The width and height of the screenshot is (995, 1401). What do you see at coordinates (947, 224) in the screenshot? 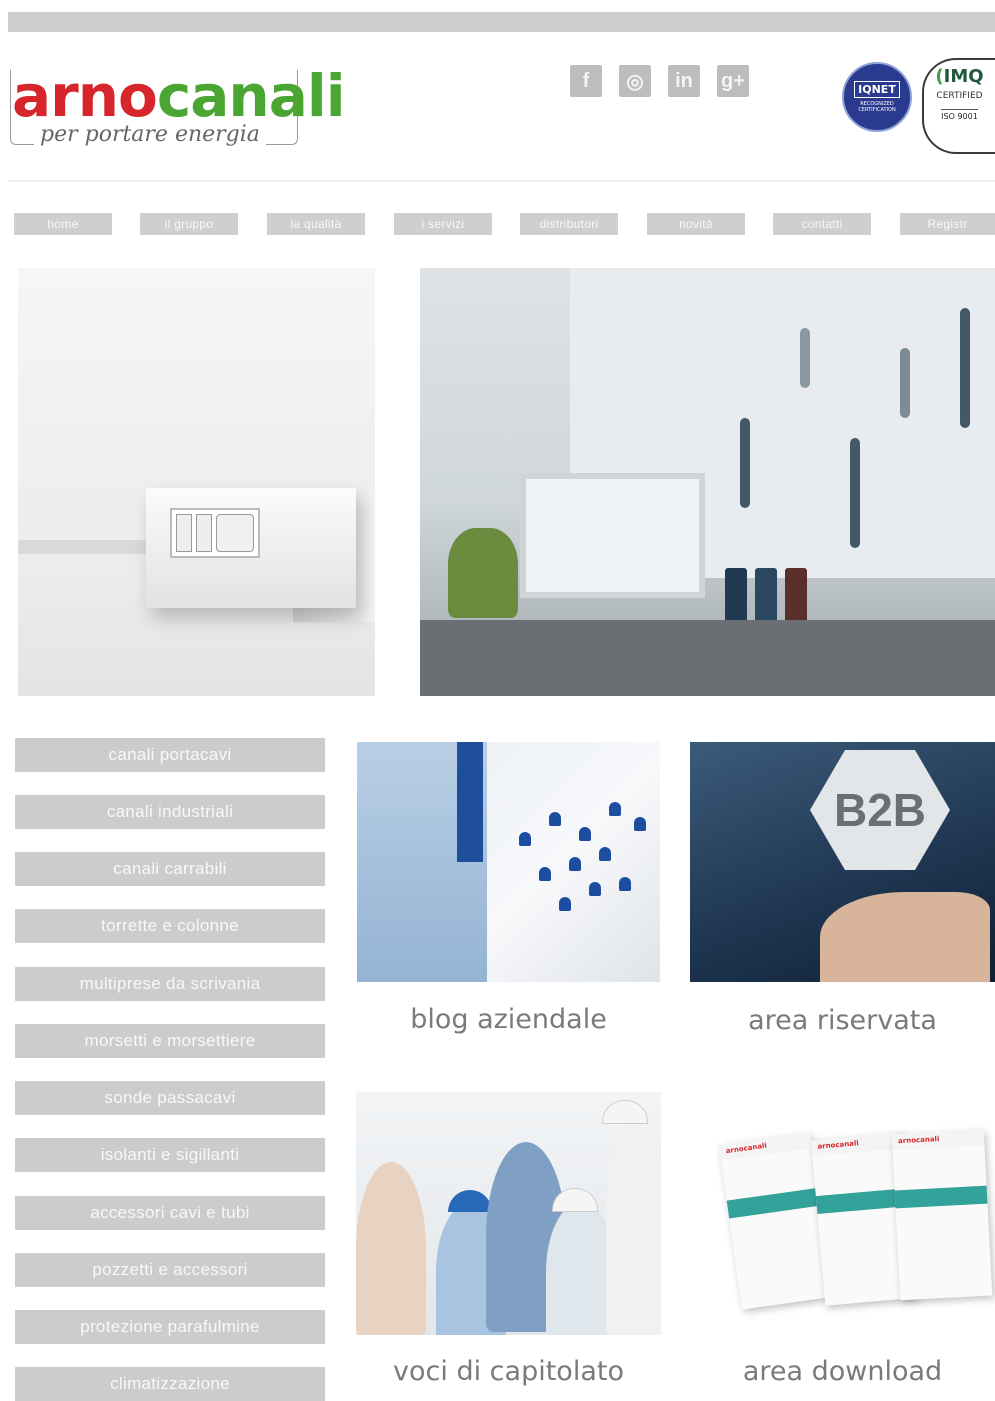
I see `nav-registra: Registr` at bounding box center [947, 224].